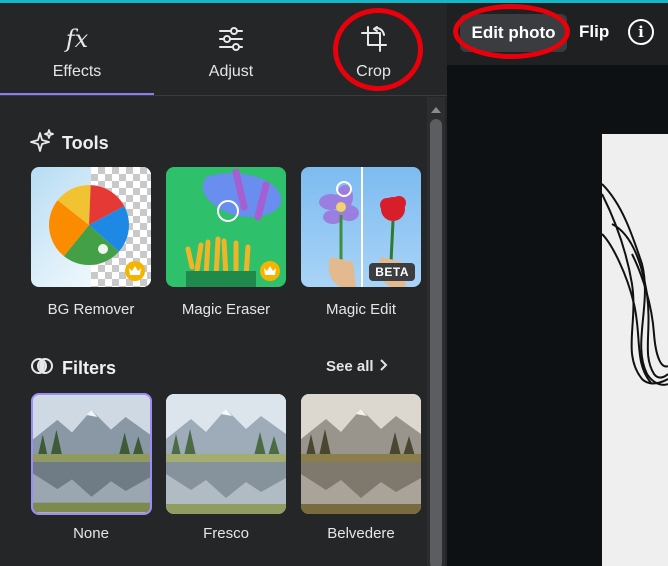 This screenshot has width=668, height=566. I want to click on panel-tabs: fx Effects Adjust Crop, so click(223, 49).